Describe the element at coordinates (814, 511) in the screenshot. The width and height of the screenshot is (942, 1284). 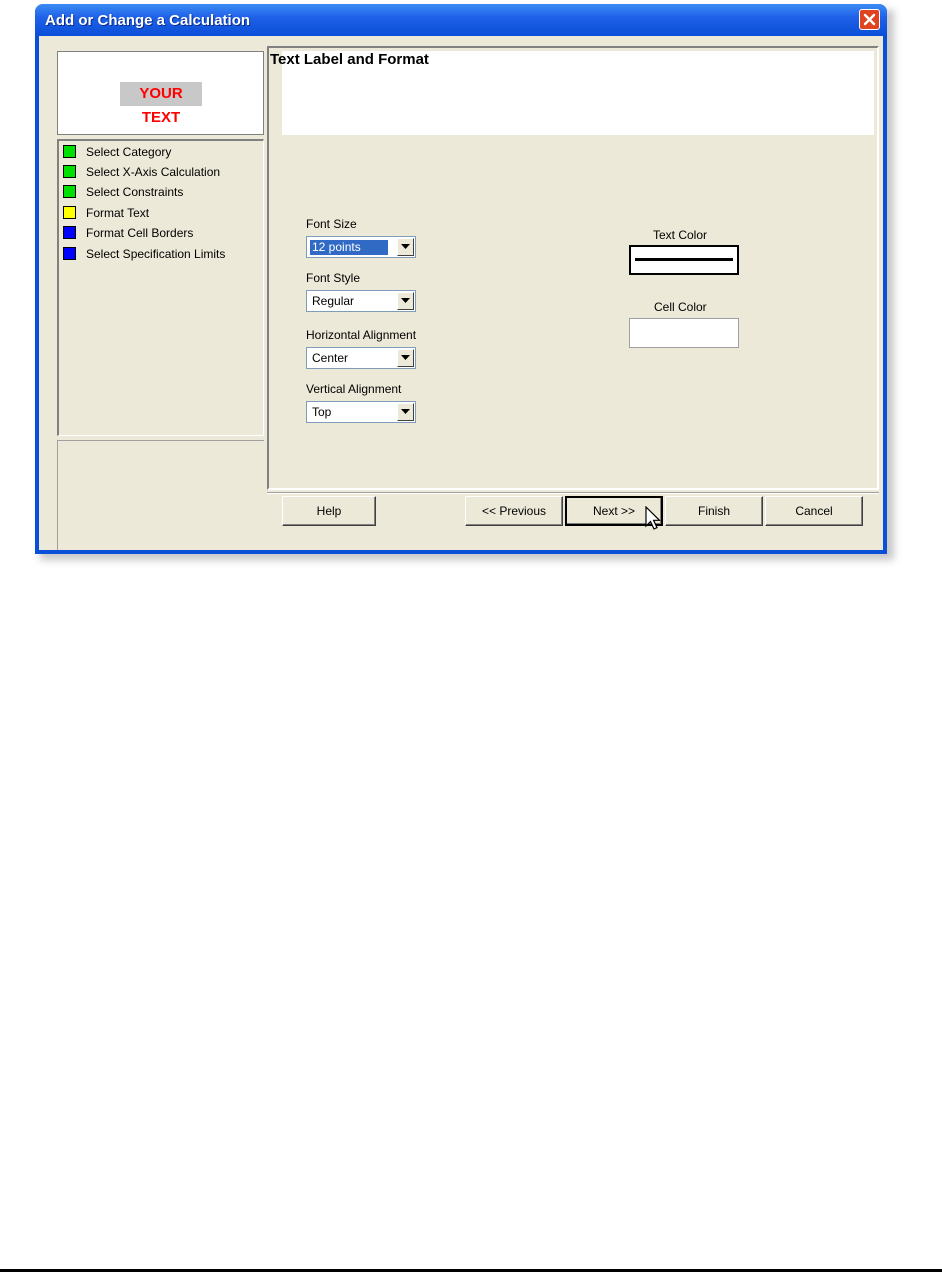
I see `cancel-button: Cancel` at that location.